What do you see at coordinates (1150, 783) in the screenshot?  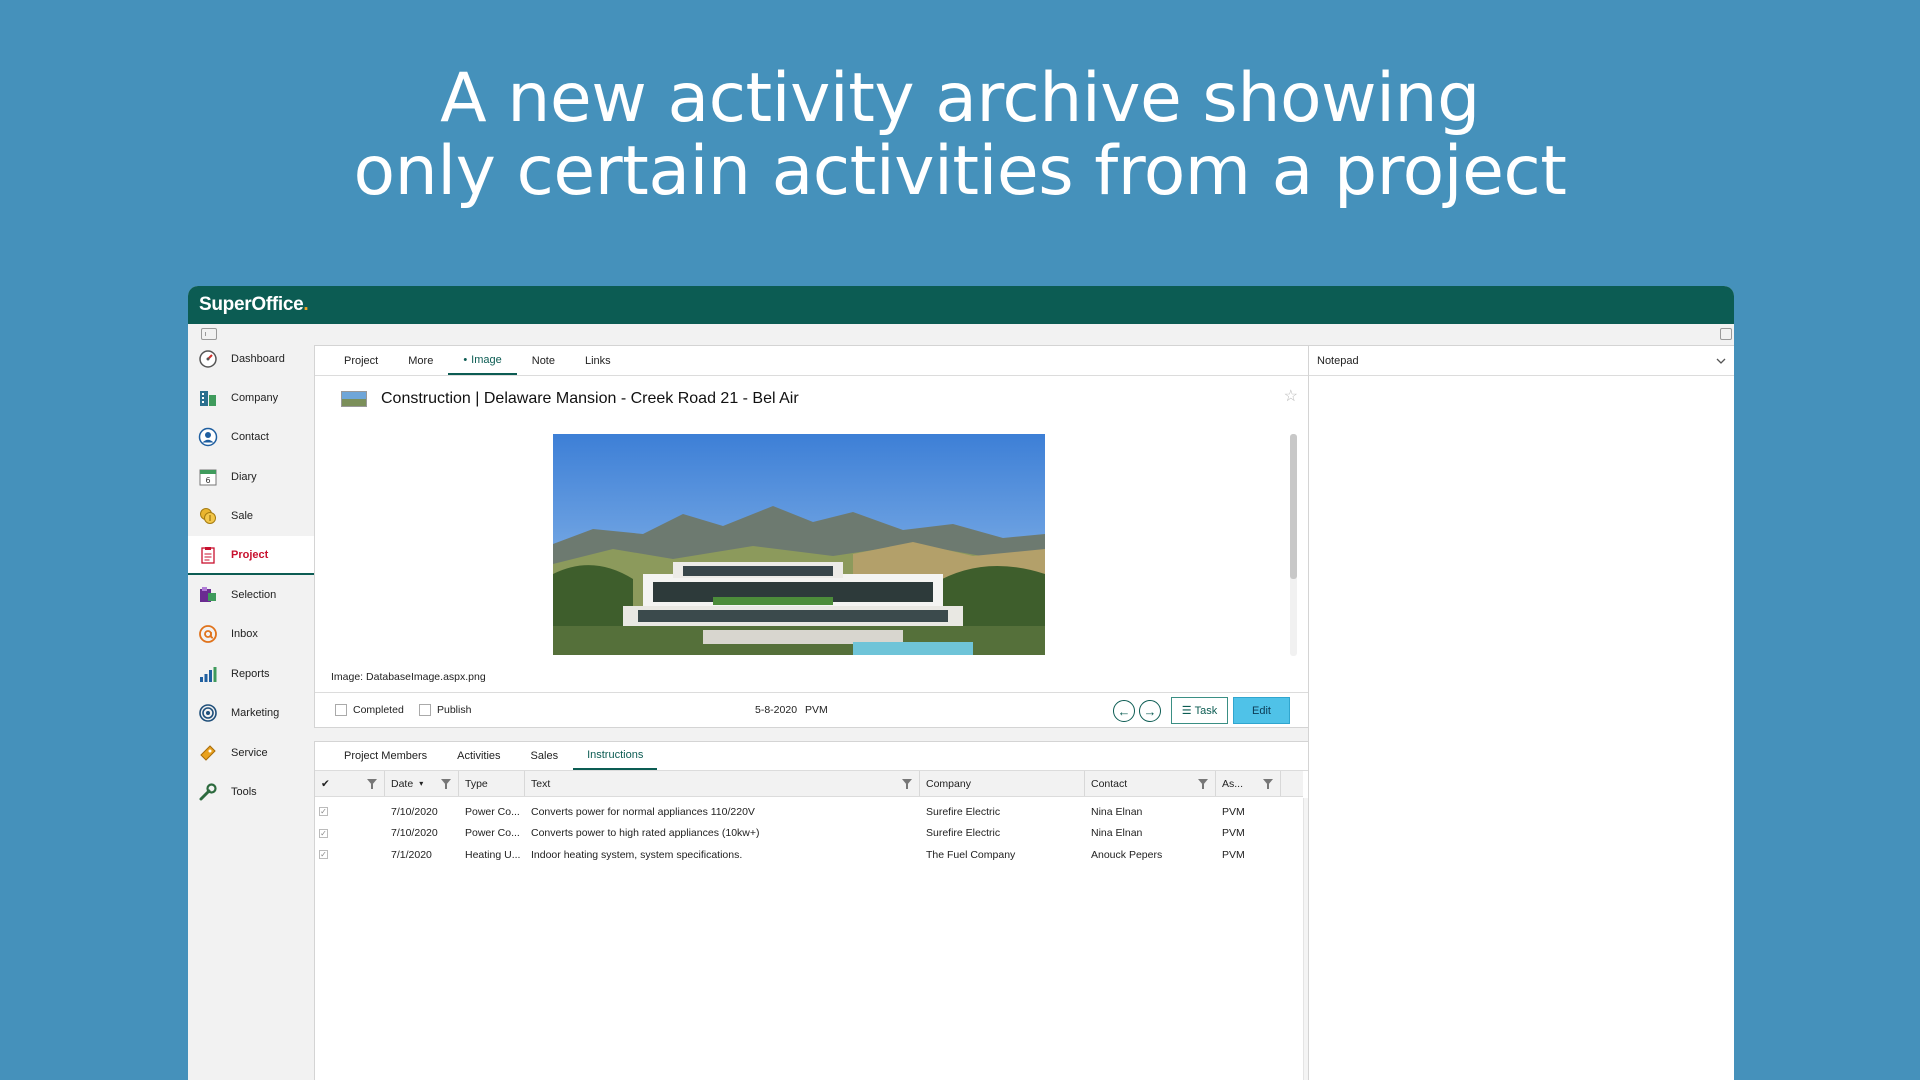 I see `column-contact: Contact` at bounding box center [1150, 783].